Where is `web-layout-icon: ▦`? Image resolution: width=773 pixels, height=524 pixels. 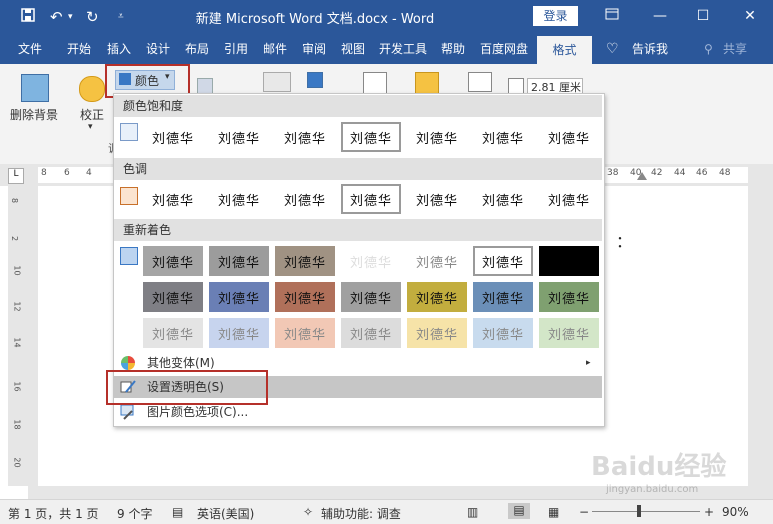
web-layout-icon: ▦ is located at coordinates (553, 512).